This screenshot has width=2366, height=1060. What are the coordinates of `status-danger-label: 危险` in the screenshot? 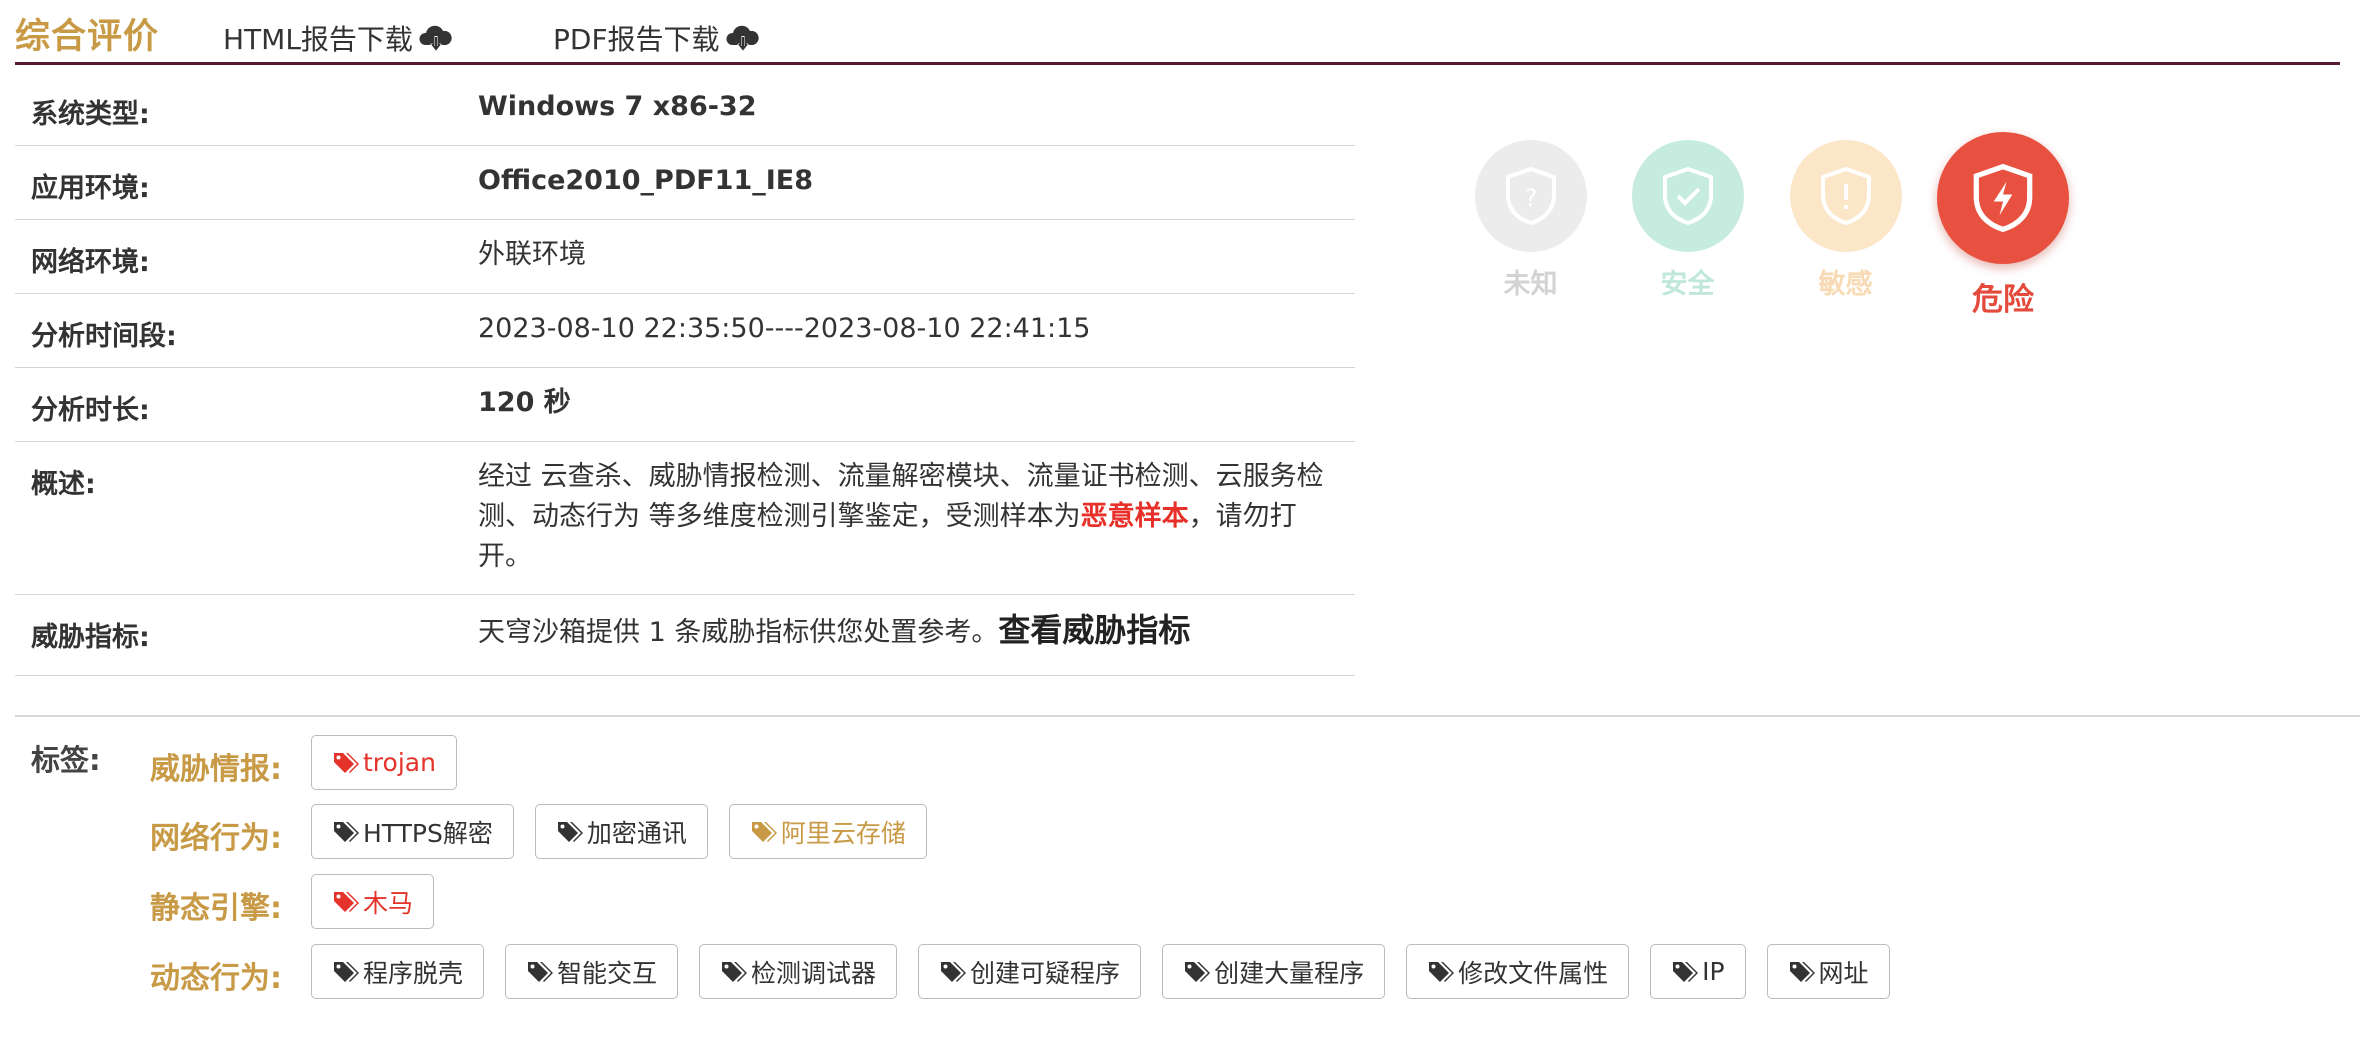 It's located at (2003, 300).